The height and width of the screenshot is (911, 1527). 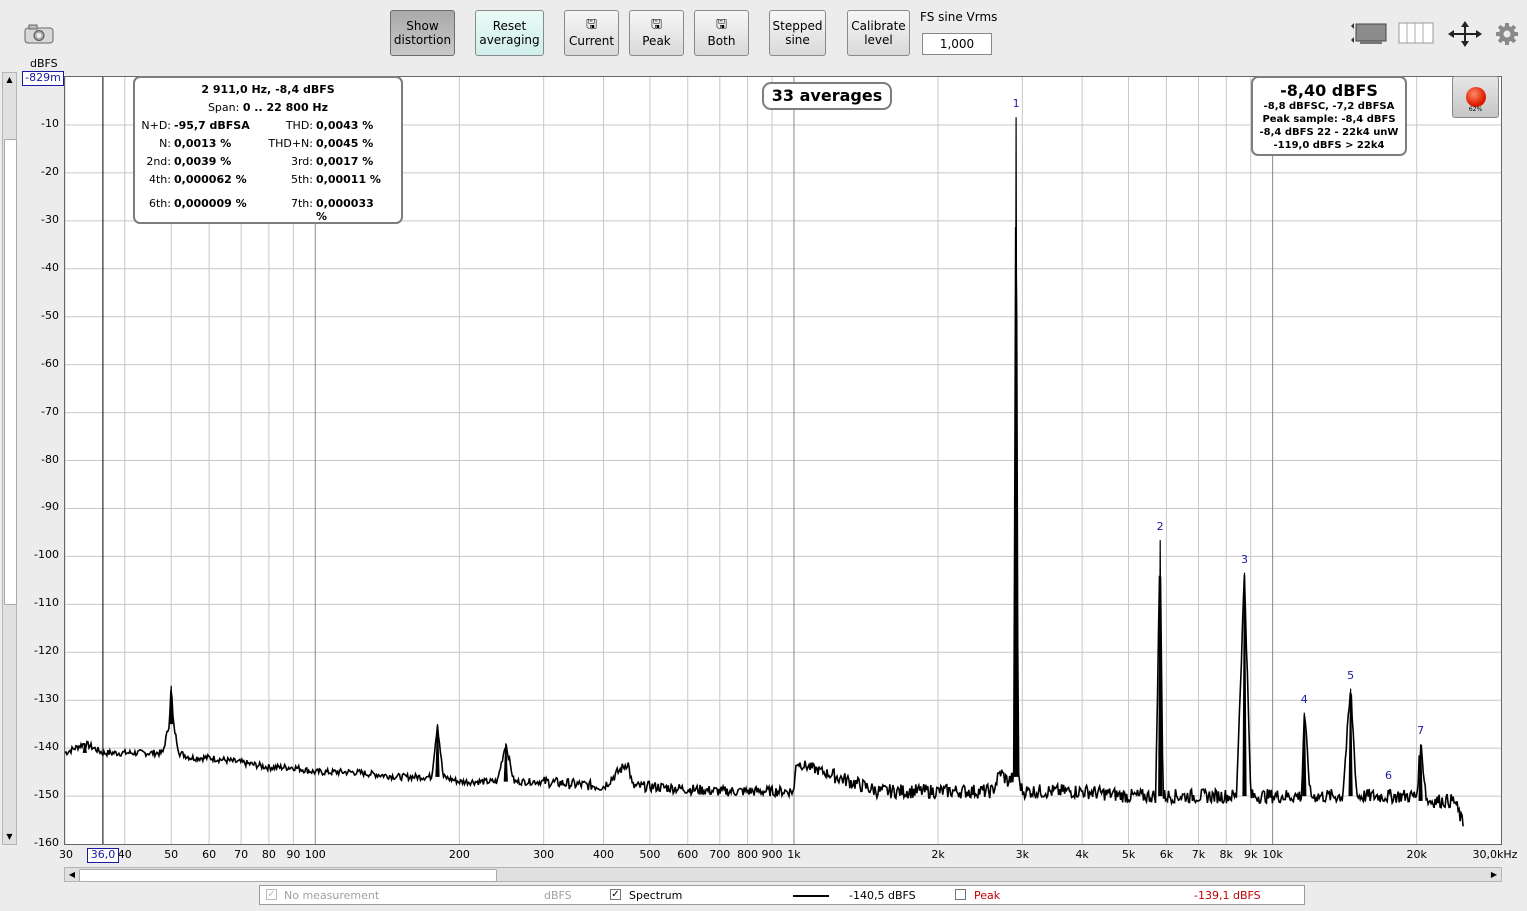 What do you see at coordinates (1329, 119) in the screenshot?
I see `level-line-2: Peak sample: -8,4 dBFS` at bounding box center [1329, 119].